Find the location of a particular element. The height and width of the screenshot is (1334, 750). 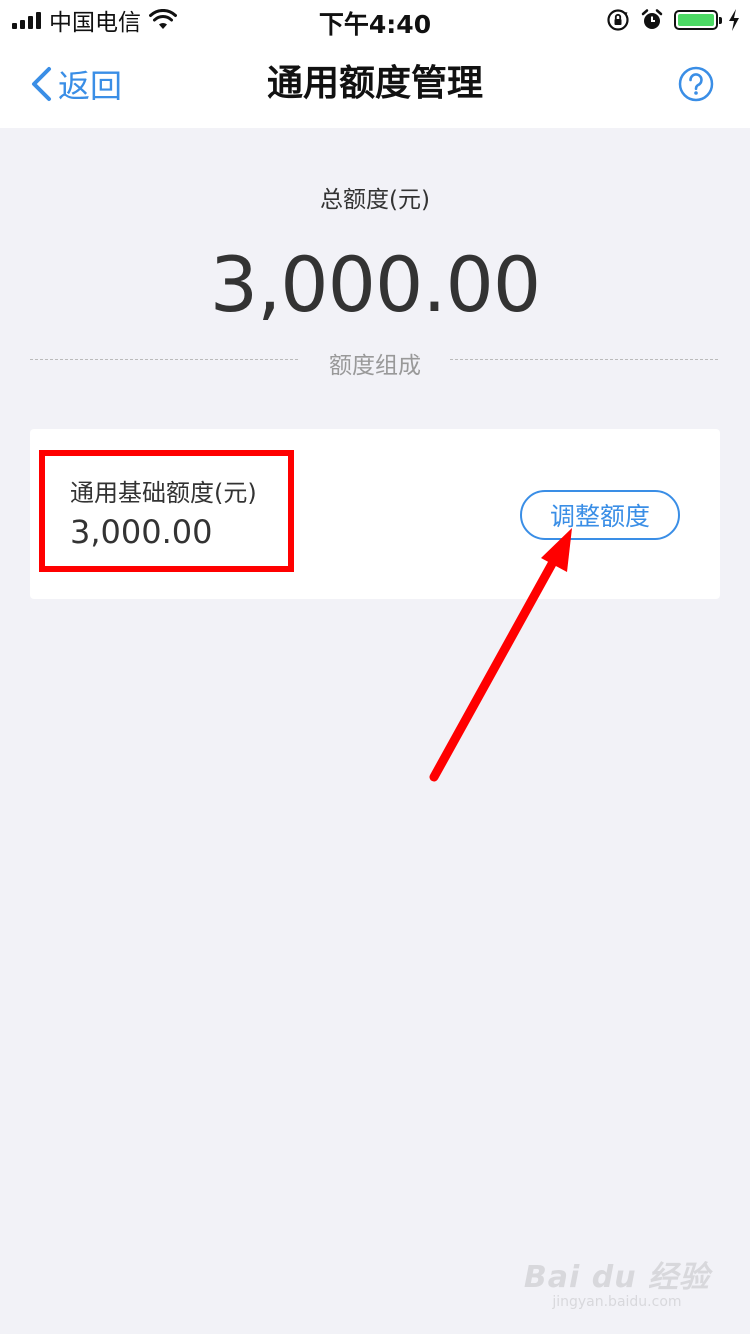

battery-fill is located at coordinates (696, 20).